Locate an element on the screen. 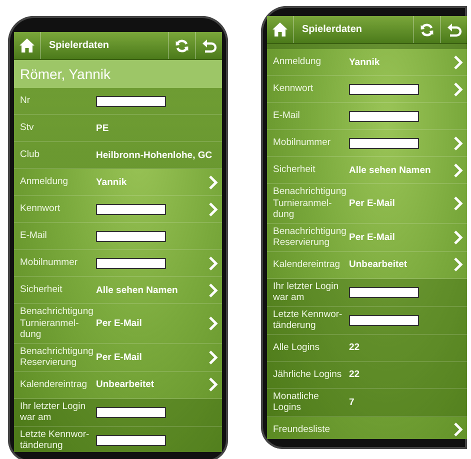  field-value: 7 is located at coordinates (352, 402).